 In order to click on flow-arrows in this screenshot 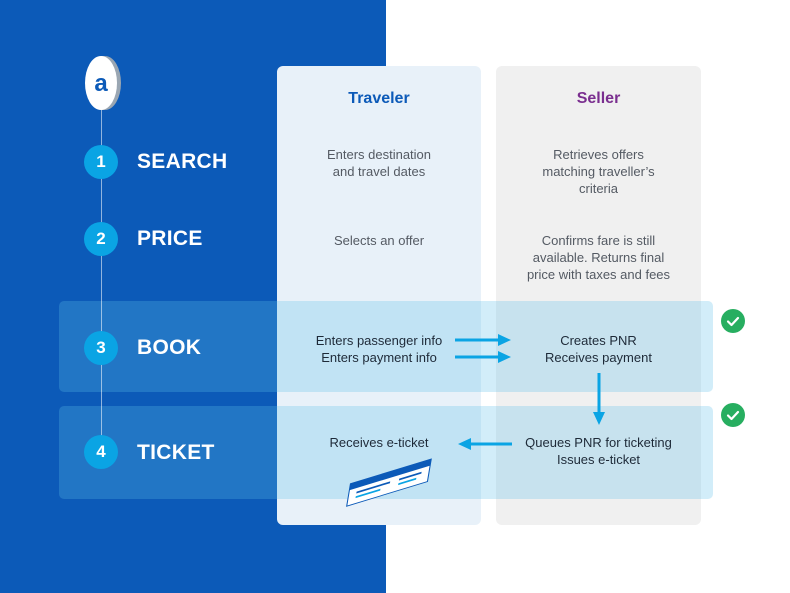, I will do `click(475, 420)`.